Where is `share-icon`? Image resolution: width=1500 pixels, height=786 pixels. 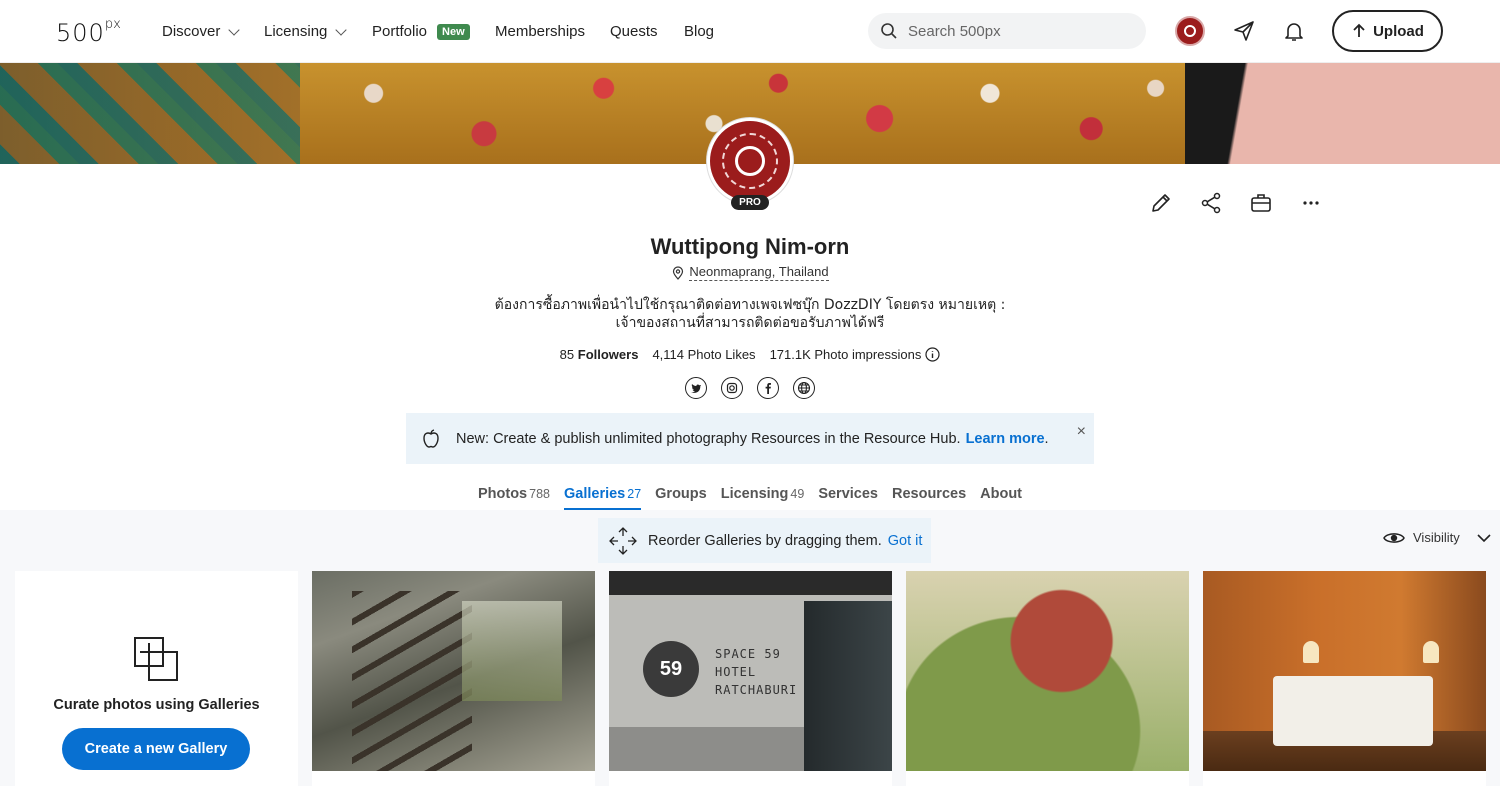
share-icon is located at coordinates (1211, 203).